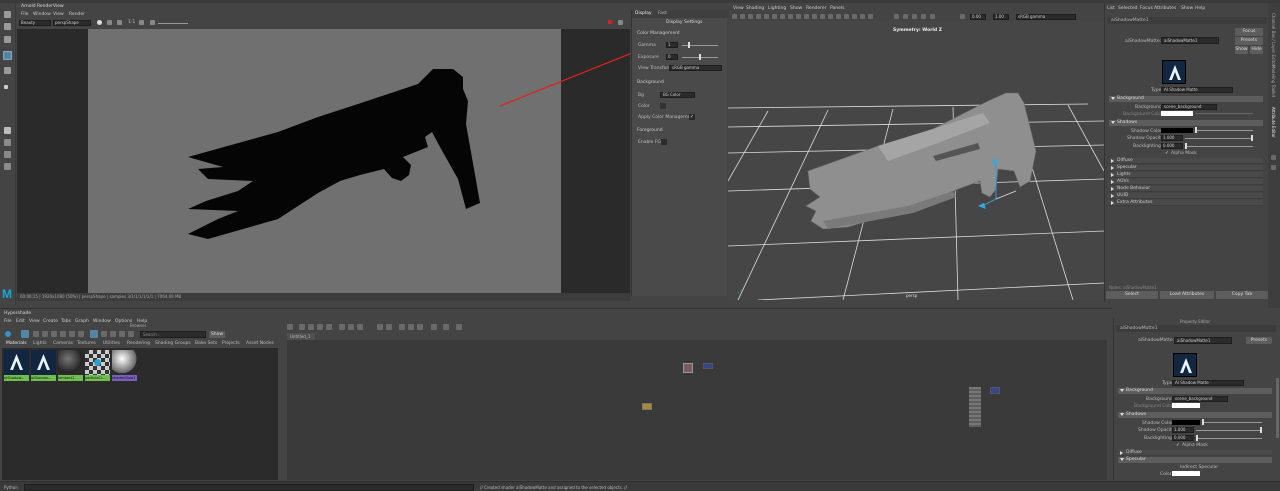 This screenshot has width=1280, height=491. Describe the element at coordinates (838, 16) in the screenshot. I see `vp-hud-icon` at that location.